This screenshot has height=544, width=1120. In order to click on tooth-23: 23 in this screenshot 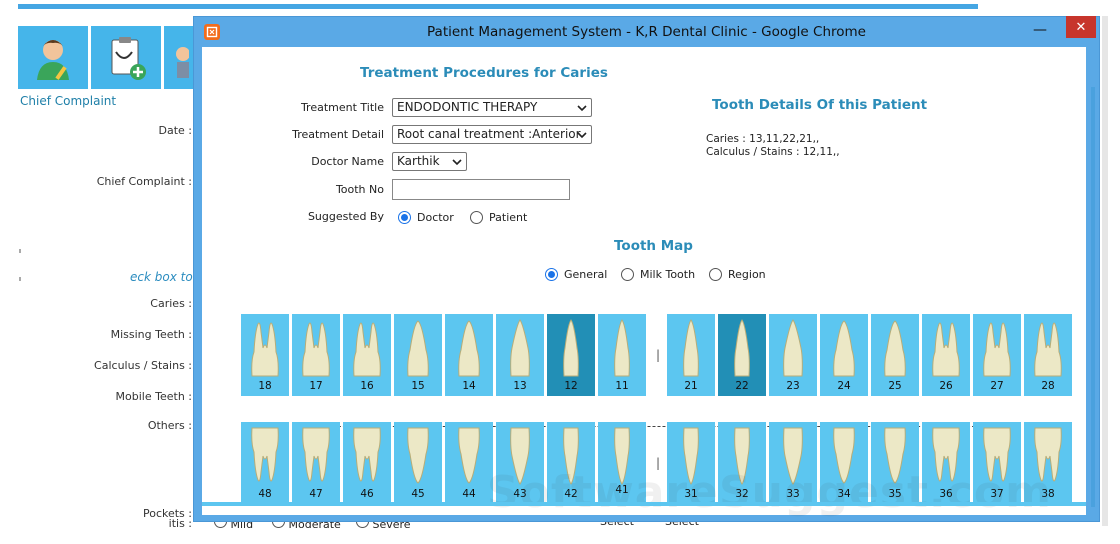, I will do `click(793, 355)`.